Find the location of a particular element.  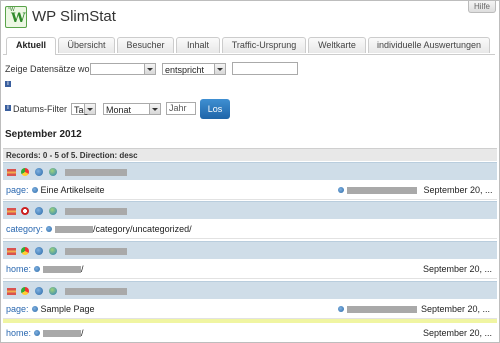

day-select: Tag is located at coordinates (83, 109).